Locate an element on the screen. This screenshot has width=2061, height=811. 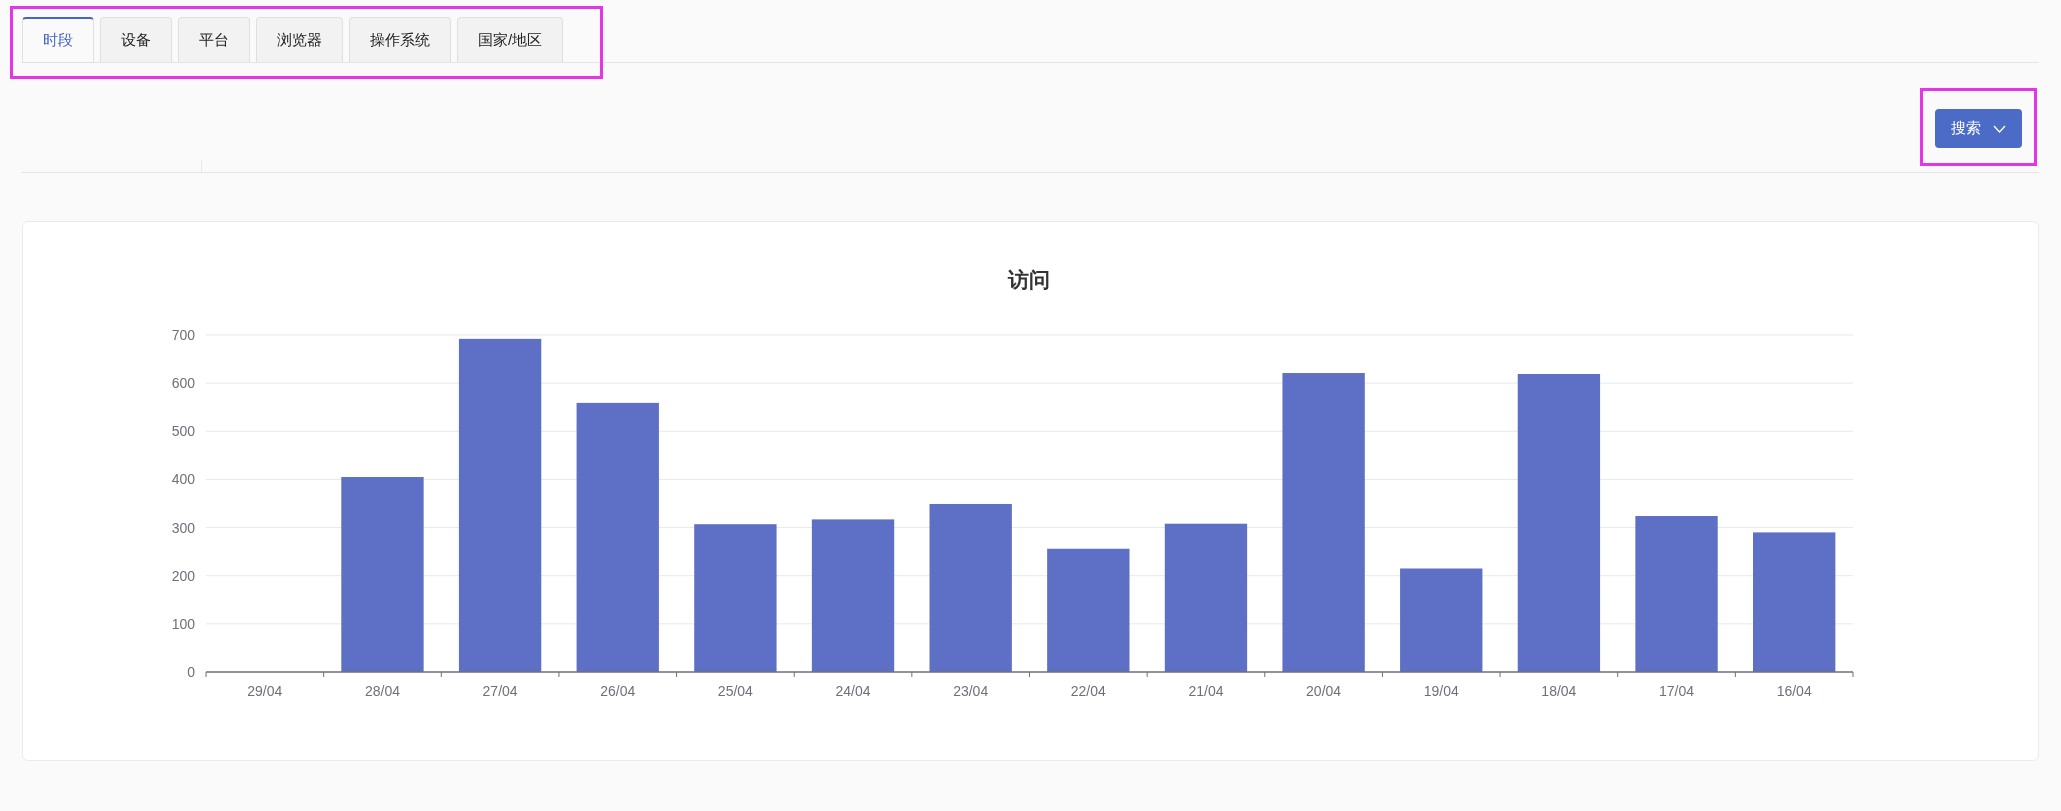
x-tick-label: 29/04 is located at coordinates (265, 691).